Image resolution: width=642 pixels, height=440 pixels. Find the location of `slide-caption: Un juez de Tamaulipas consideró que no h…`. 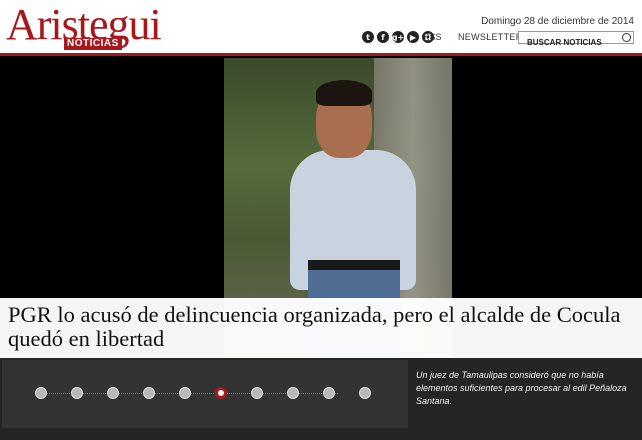

slide-caption: Un juez de Tamaulipas consideró que no h… is located at coordinates (521, 388).